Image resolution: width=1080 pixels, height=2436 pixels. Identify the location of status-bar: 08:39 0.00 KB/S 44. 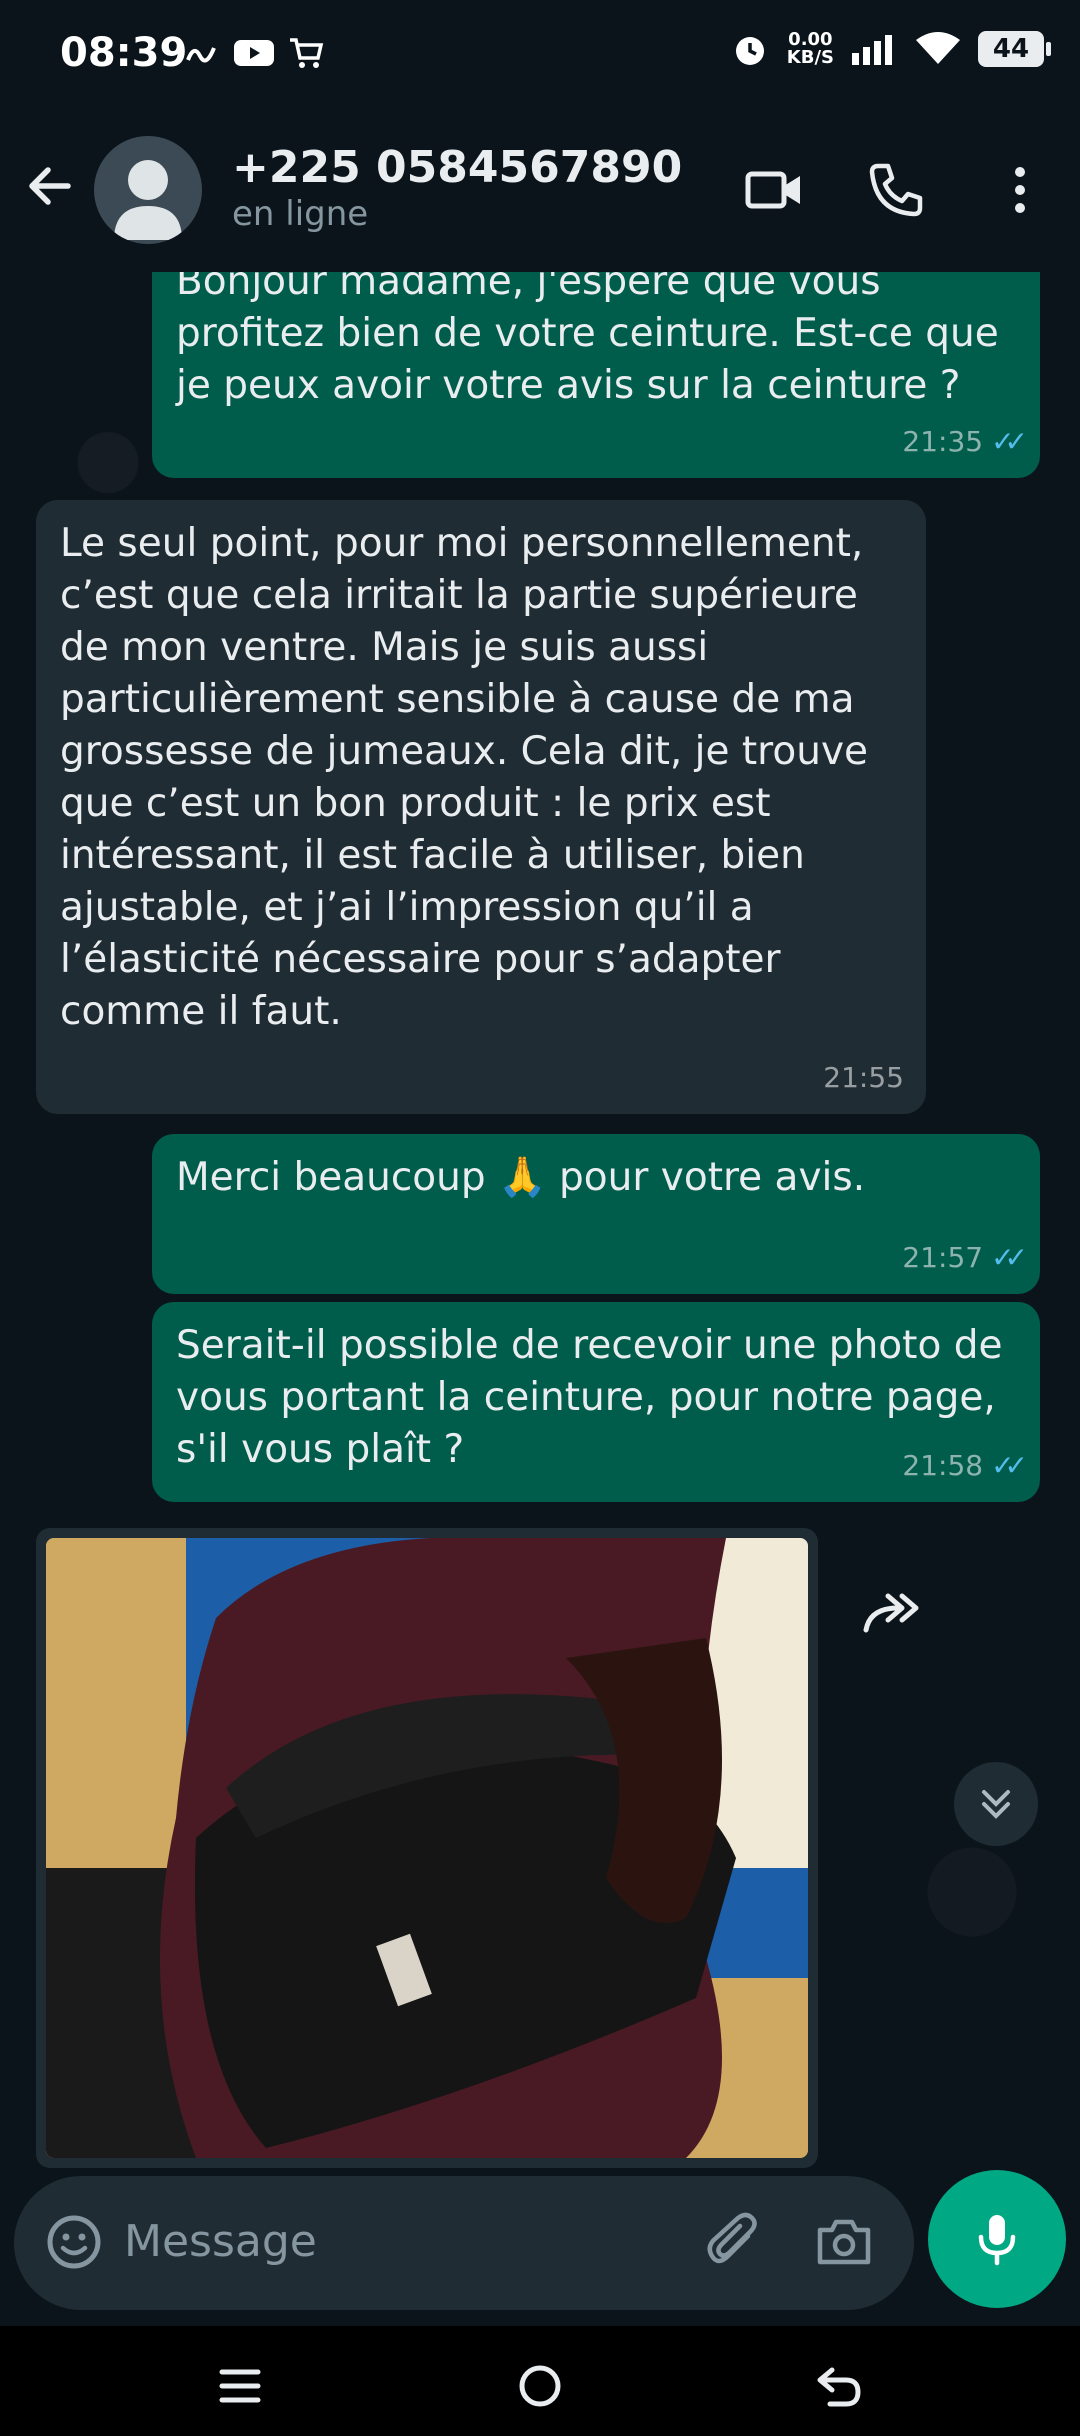
(540, 59).